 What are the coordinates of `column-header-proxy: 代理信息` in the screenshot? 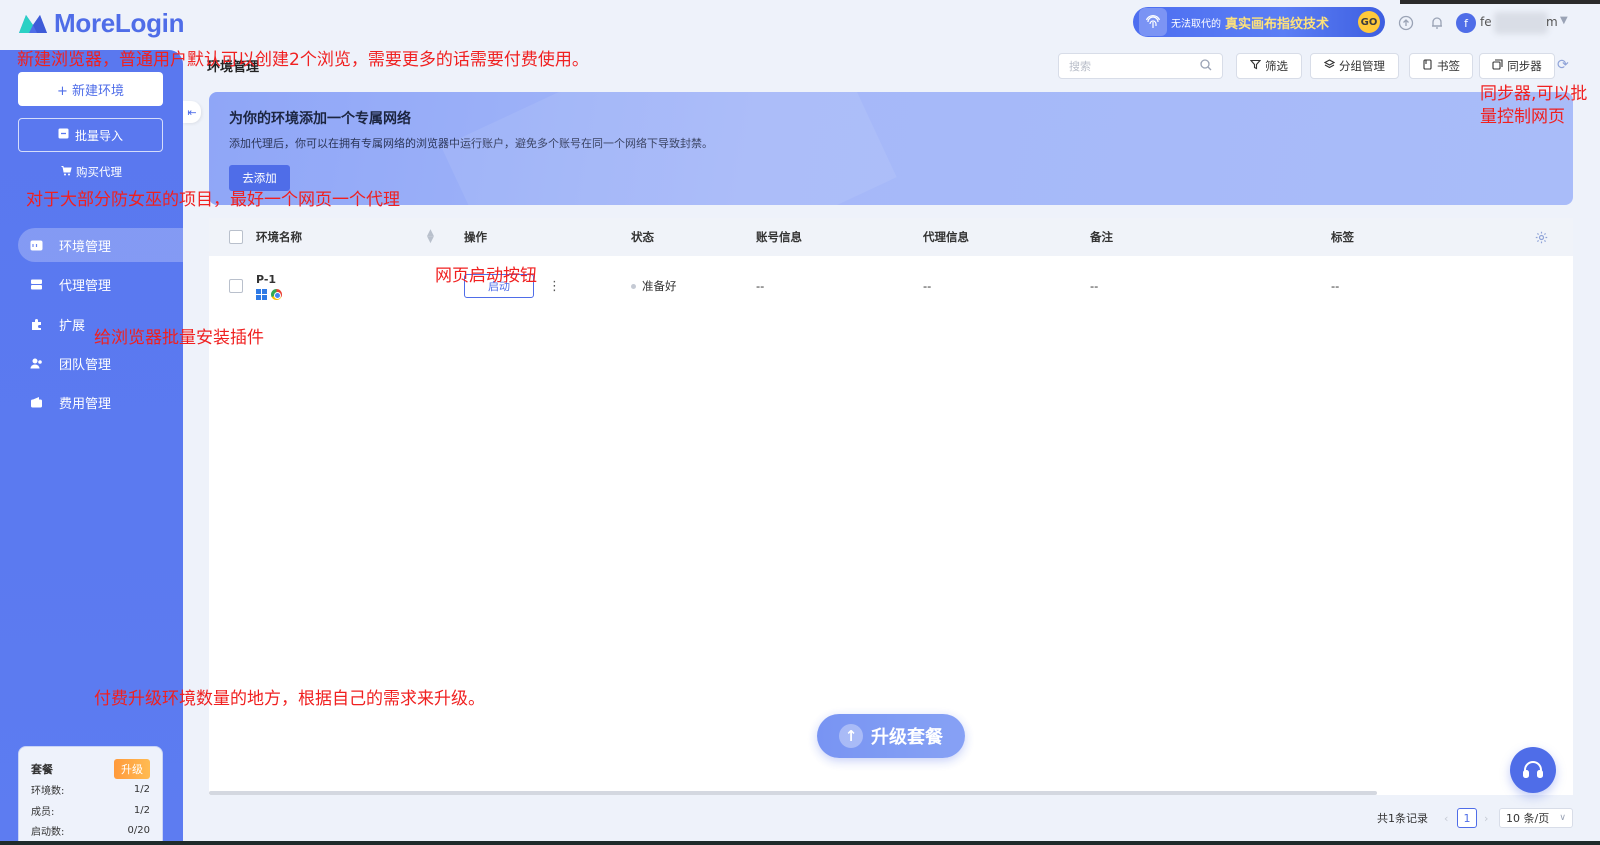 It's located at (946, 237).